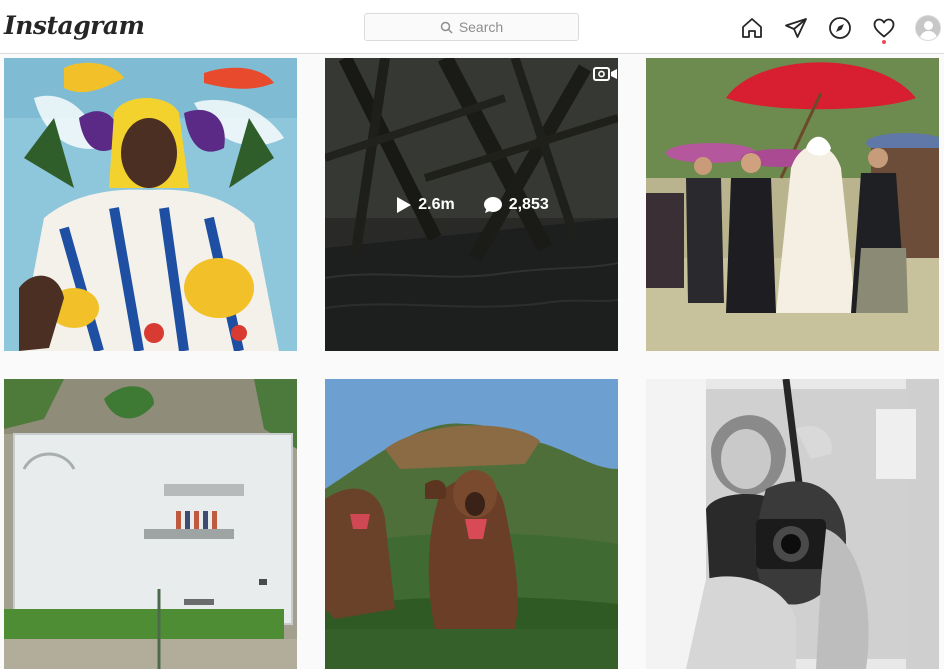 The width and height of the screenshot is (944, 669). I want to click on hover-overlay: 2.6m 2,853, so click(471, 204).